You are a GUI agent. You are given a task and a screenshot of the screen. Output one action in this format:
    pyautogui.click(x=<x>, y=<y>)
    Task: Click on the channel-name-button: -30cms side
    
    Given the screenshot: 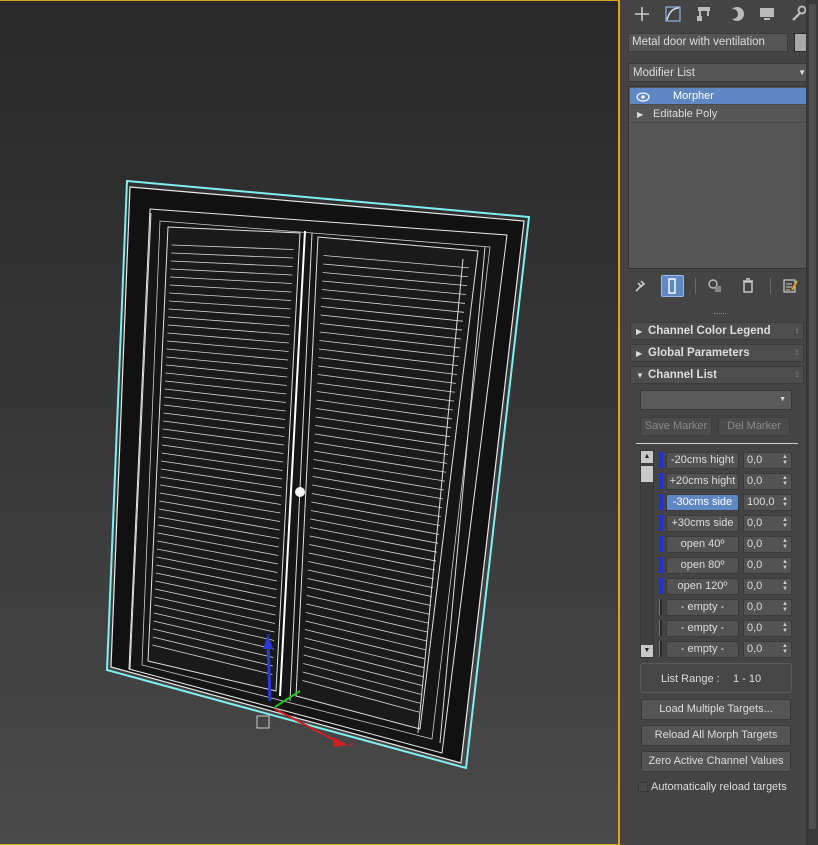 What is the action you would take?
    pyautogui.click(x=702, y=502)
    